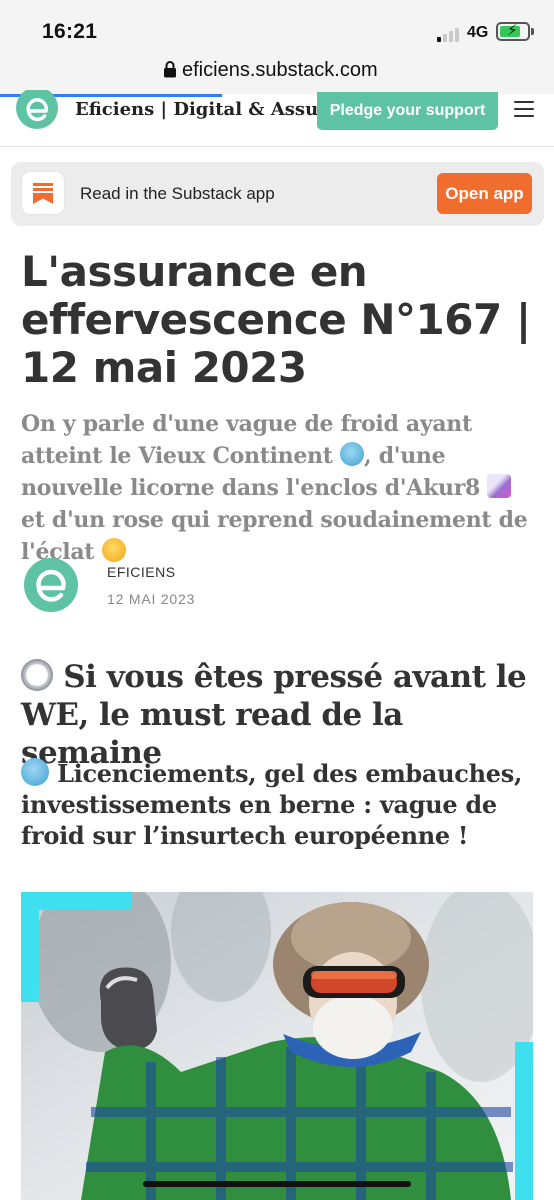 The image size is (554, 1200). I want to click on network-type: 4G, so click(478, 32).